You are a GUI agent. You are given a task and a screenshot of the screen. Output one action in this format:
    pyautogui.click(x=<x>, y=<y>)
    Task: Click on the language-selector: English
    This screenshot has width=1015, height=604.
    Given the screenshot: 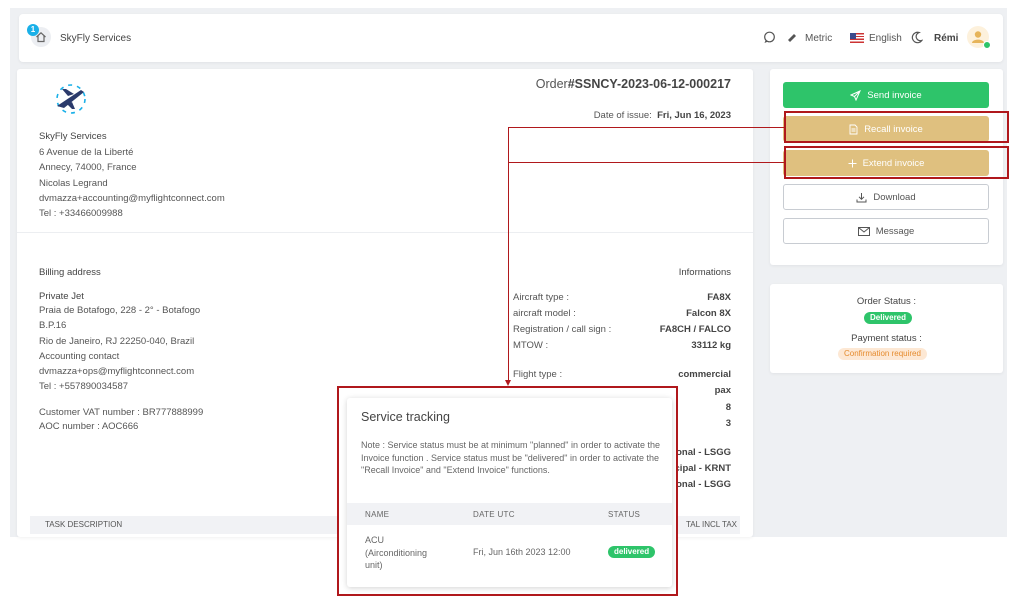 What is the action you would take?
    pyautogui.click(x=885, y=38)
    